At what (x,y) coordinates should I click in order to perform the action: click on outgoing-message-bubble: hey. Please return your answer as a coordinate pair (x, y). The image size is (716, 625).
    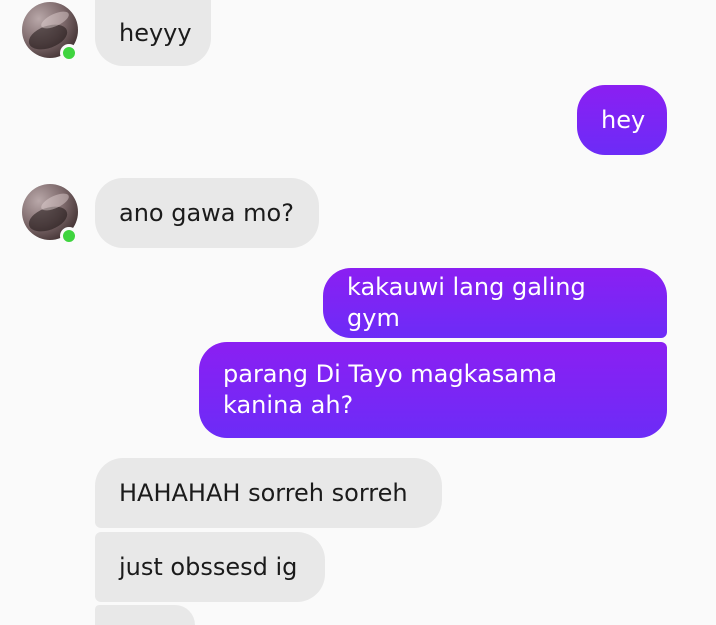
    Looking at the image, I should click on (622, 120).